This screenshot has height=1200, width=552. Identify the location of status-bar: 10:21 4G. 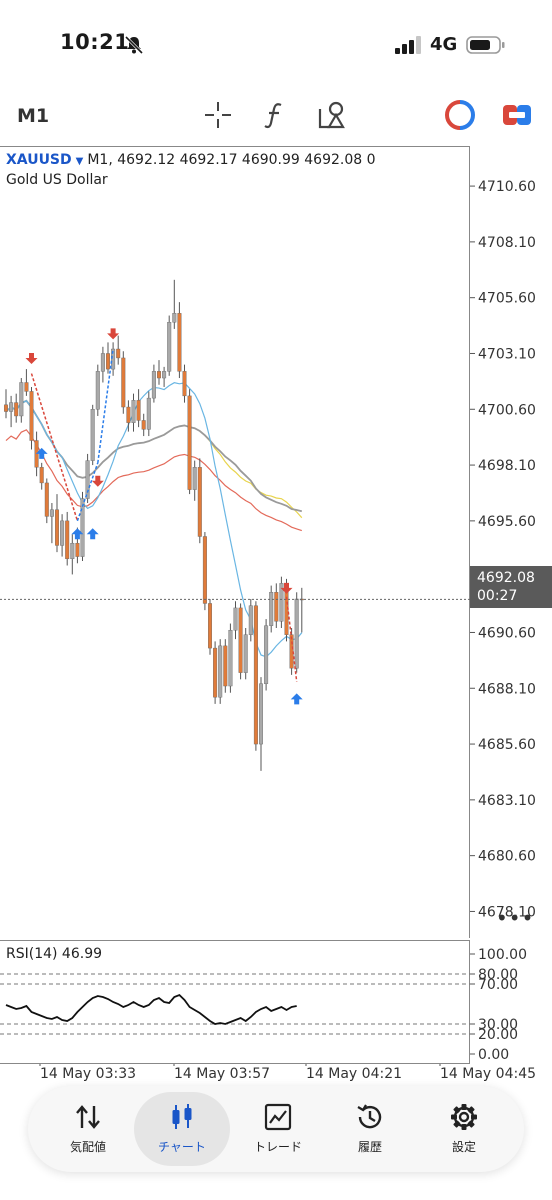
(276, 45).